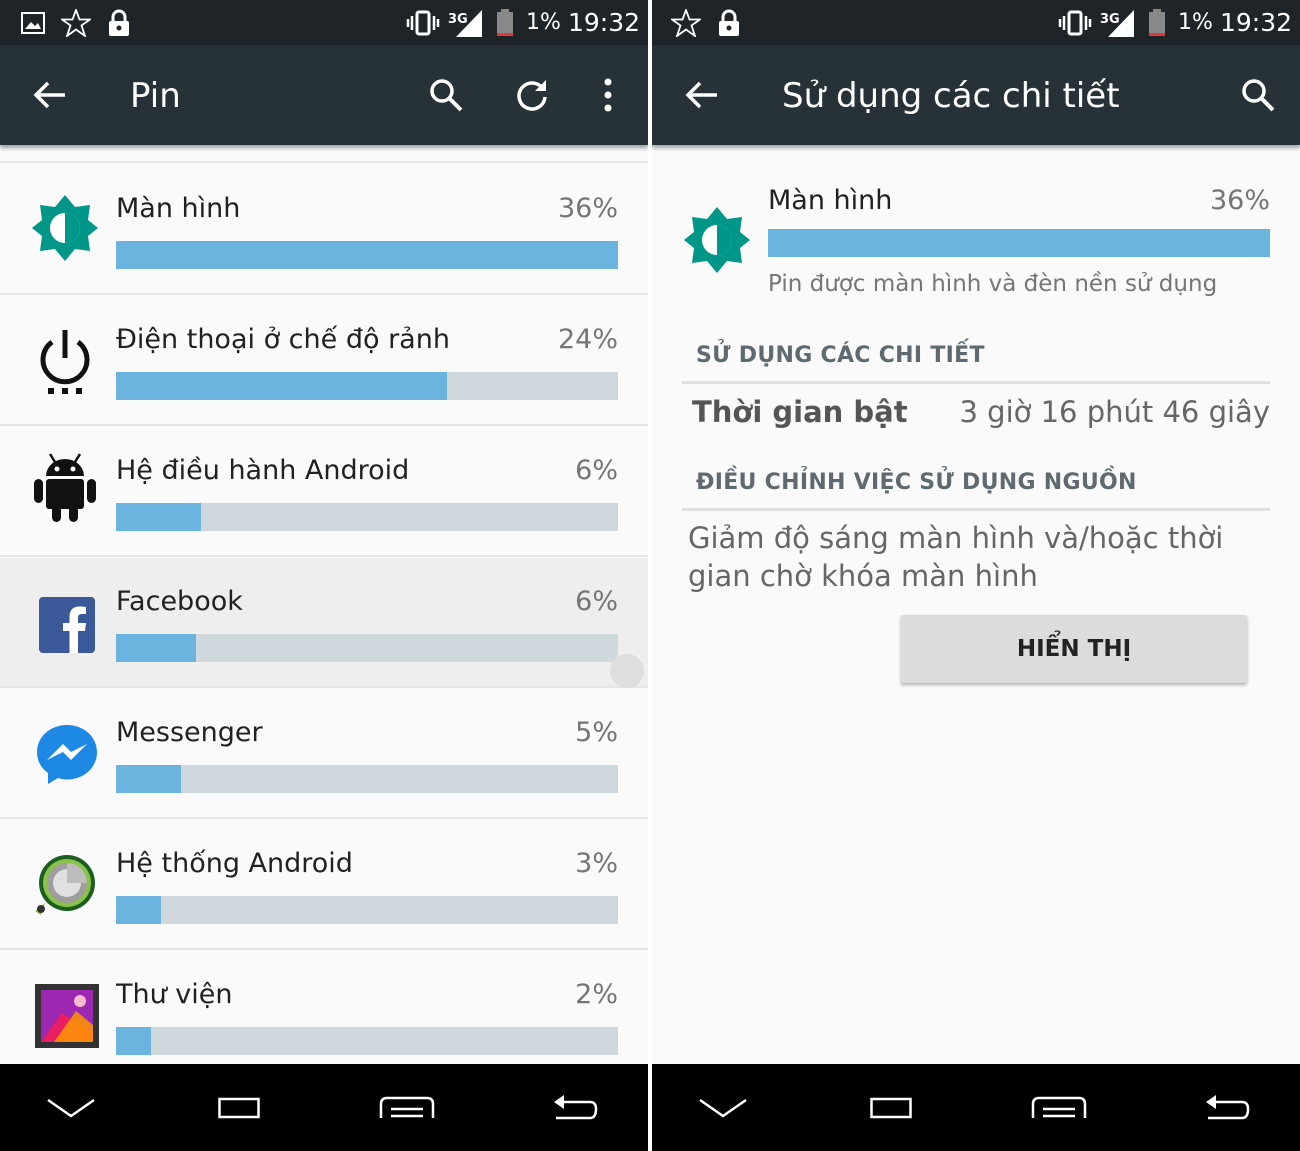  I want to click on power-adjust-header: ĐIỀU CHỈNH VIỆC SỬ DỤNG NGUỒN, so click(916, 482).